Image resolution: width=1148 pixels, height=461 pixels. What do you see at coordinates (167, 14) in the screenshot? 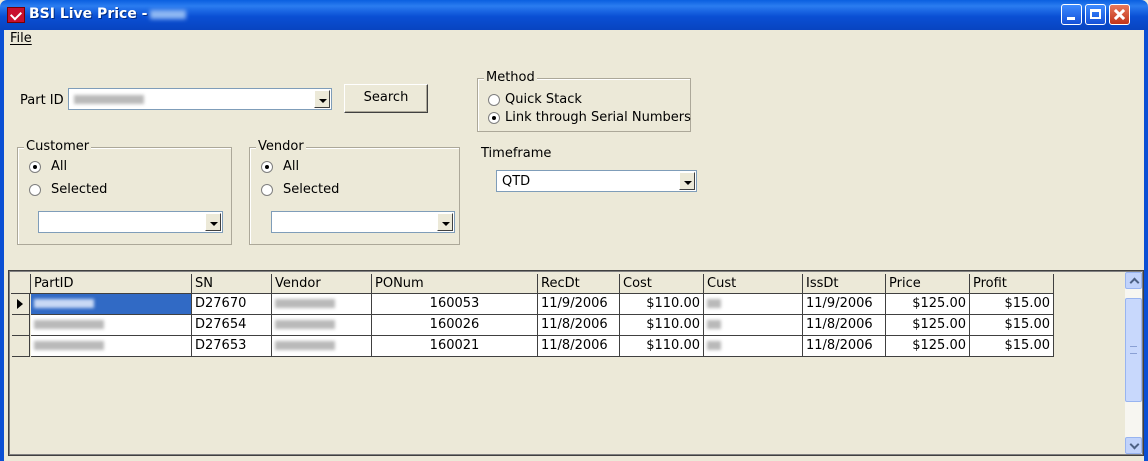
I see `title-blurred-text` at bounding box center [167, 14].